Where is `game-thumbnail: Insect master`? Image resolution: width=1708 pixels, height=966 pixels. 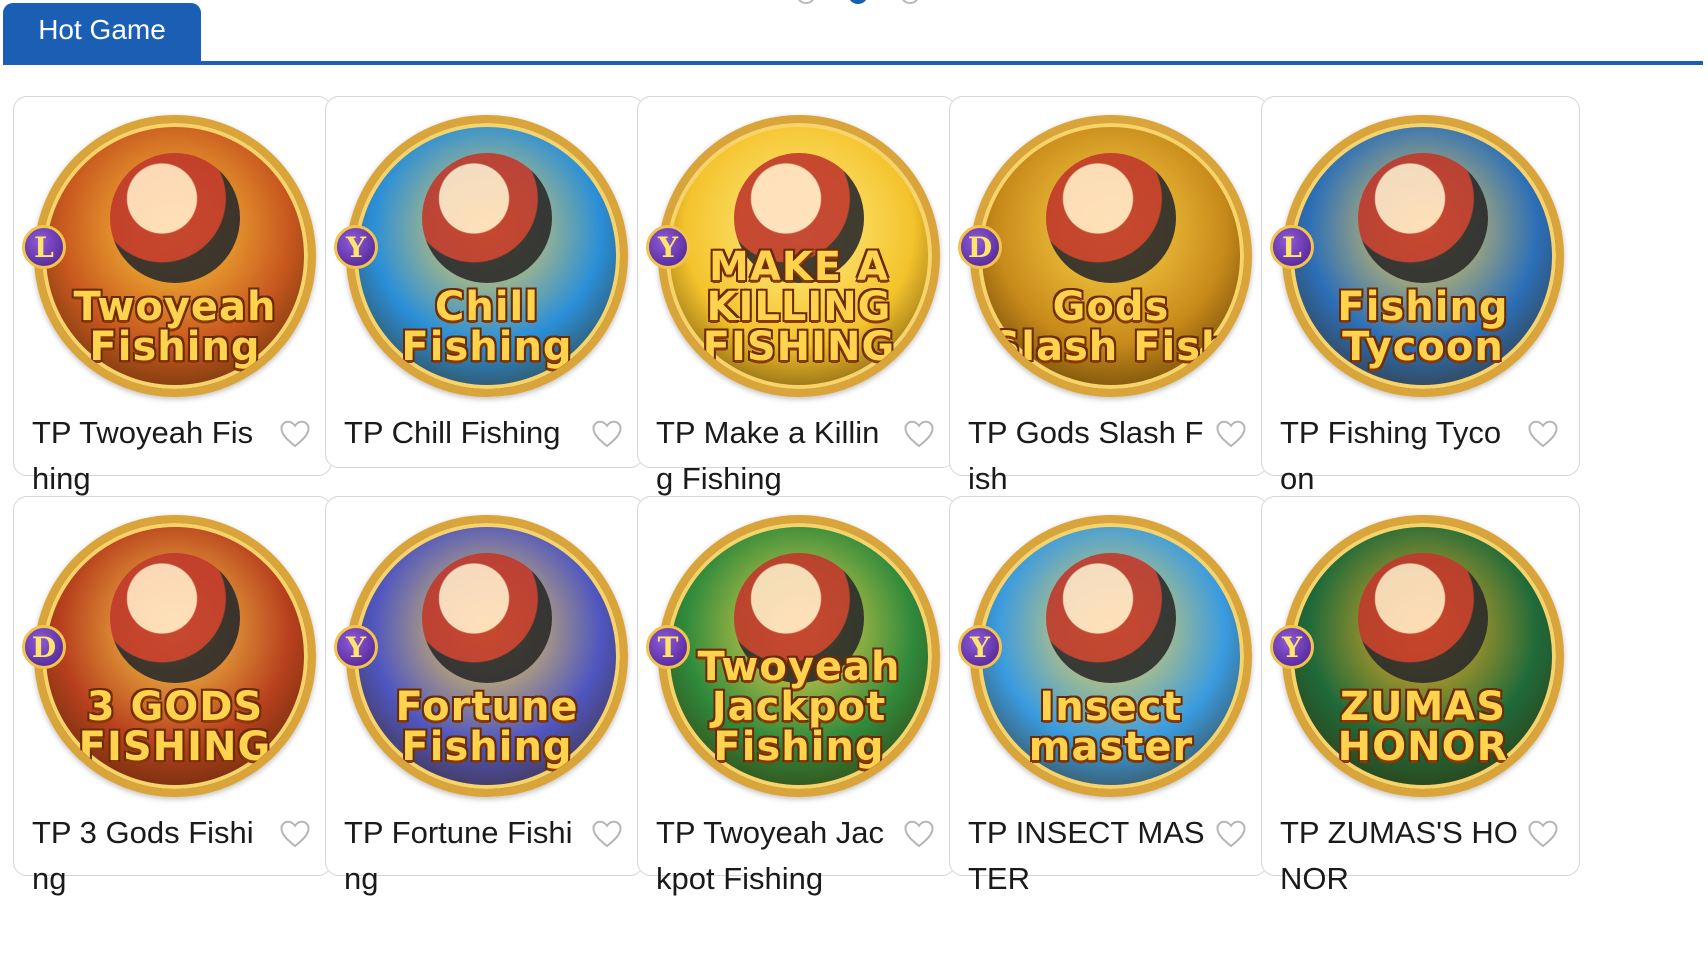
game-thumbnail: Insect master is located at coordinates (1111, 656).